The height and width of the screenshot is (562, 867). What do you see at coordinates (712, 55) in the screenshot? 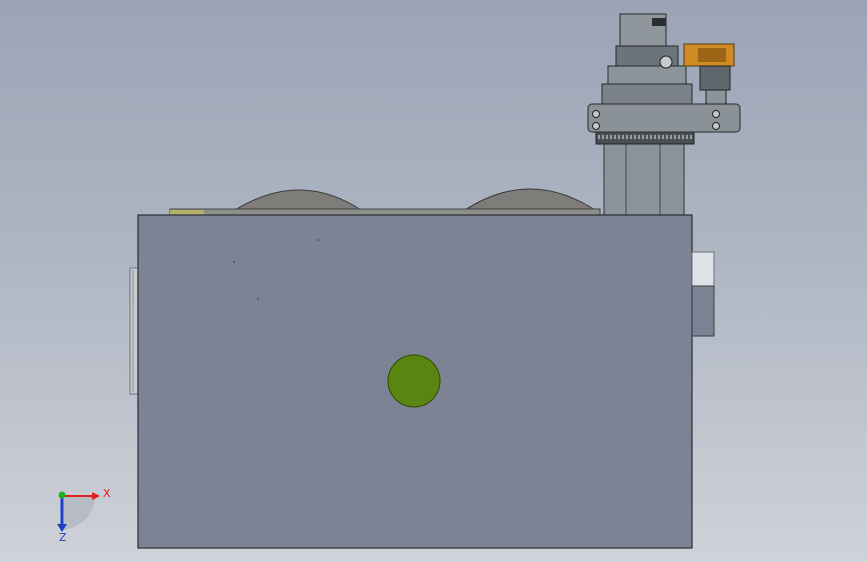
I see `orange-clamp-dark-insert` at bounding box center [712, 55].